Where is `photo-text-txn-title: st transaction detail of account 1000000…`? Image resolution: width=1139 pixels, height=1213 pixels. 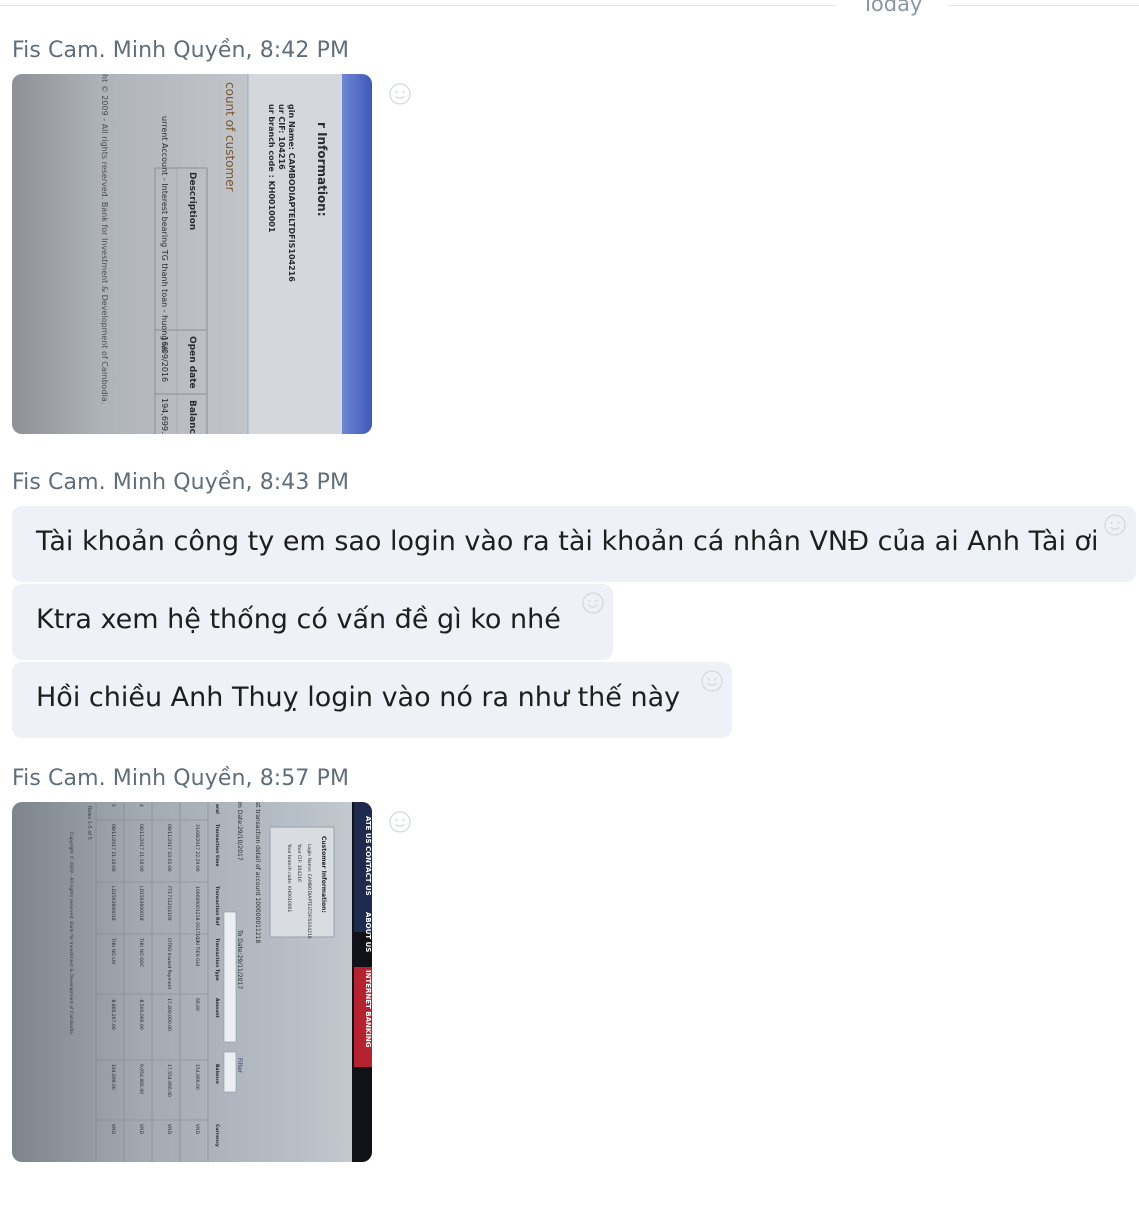 photo-text-txn-title: st transaction detail of account 1000000… is located at coordinates (257, 872).